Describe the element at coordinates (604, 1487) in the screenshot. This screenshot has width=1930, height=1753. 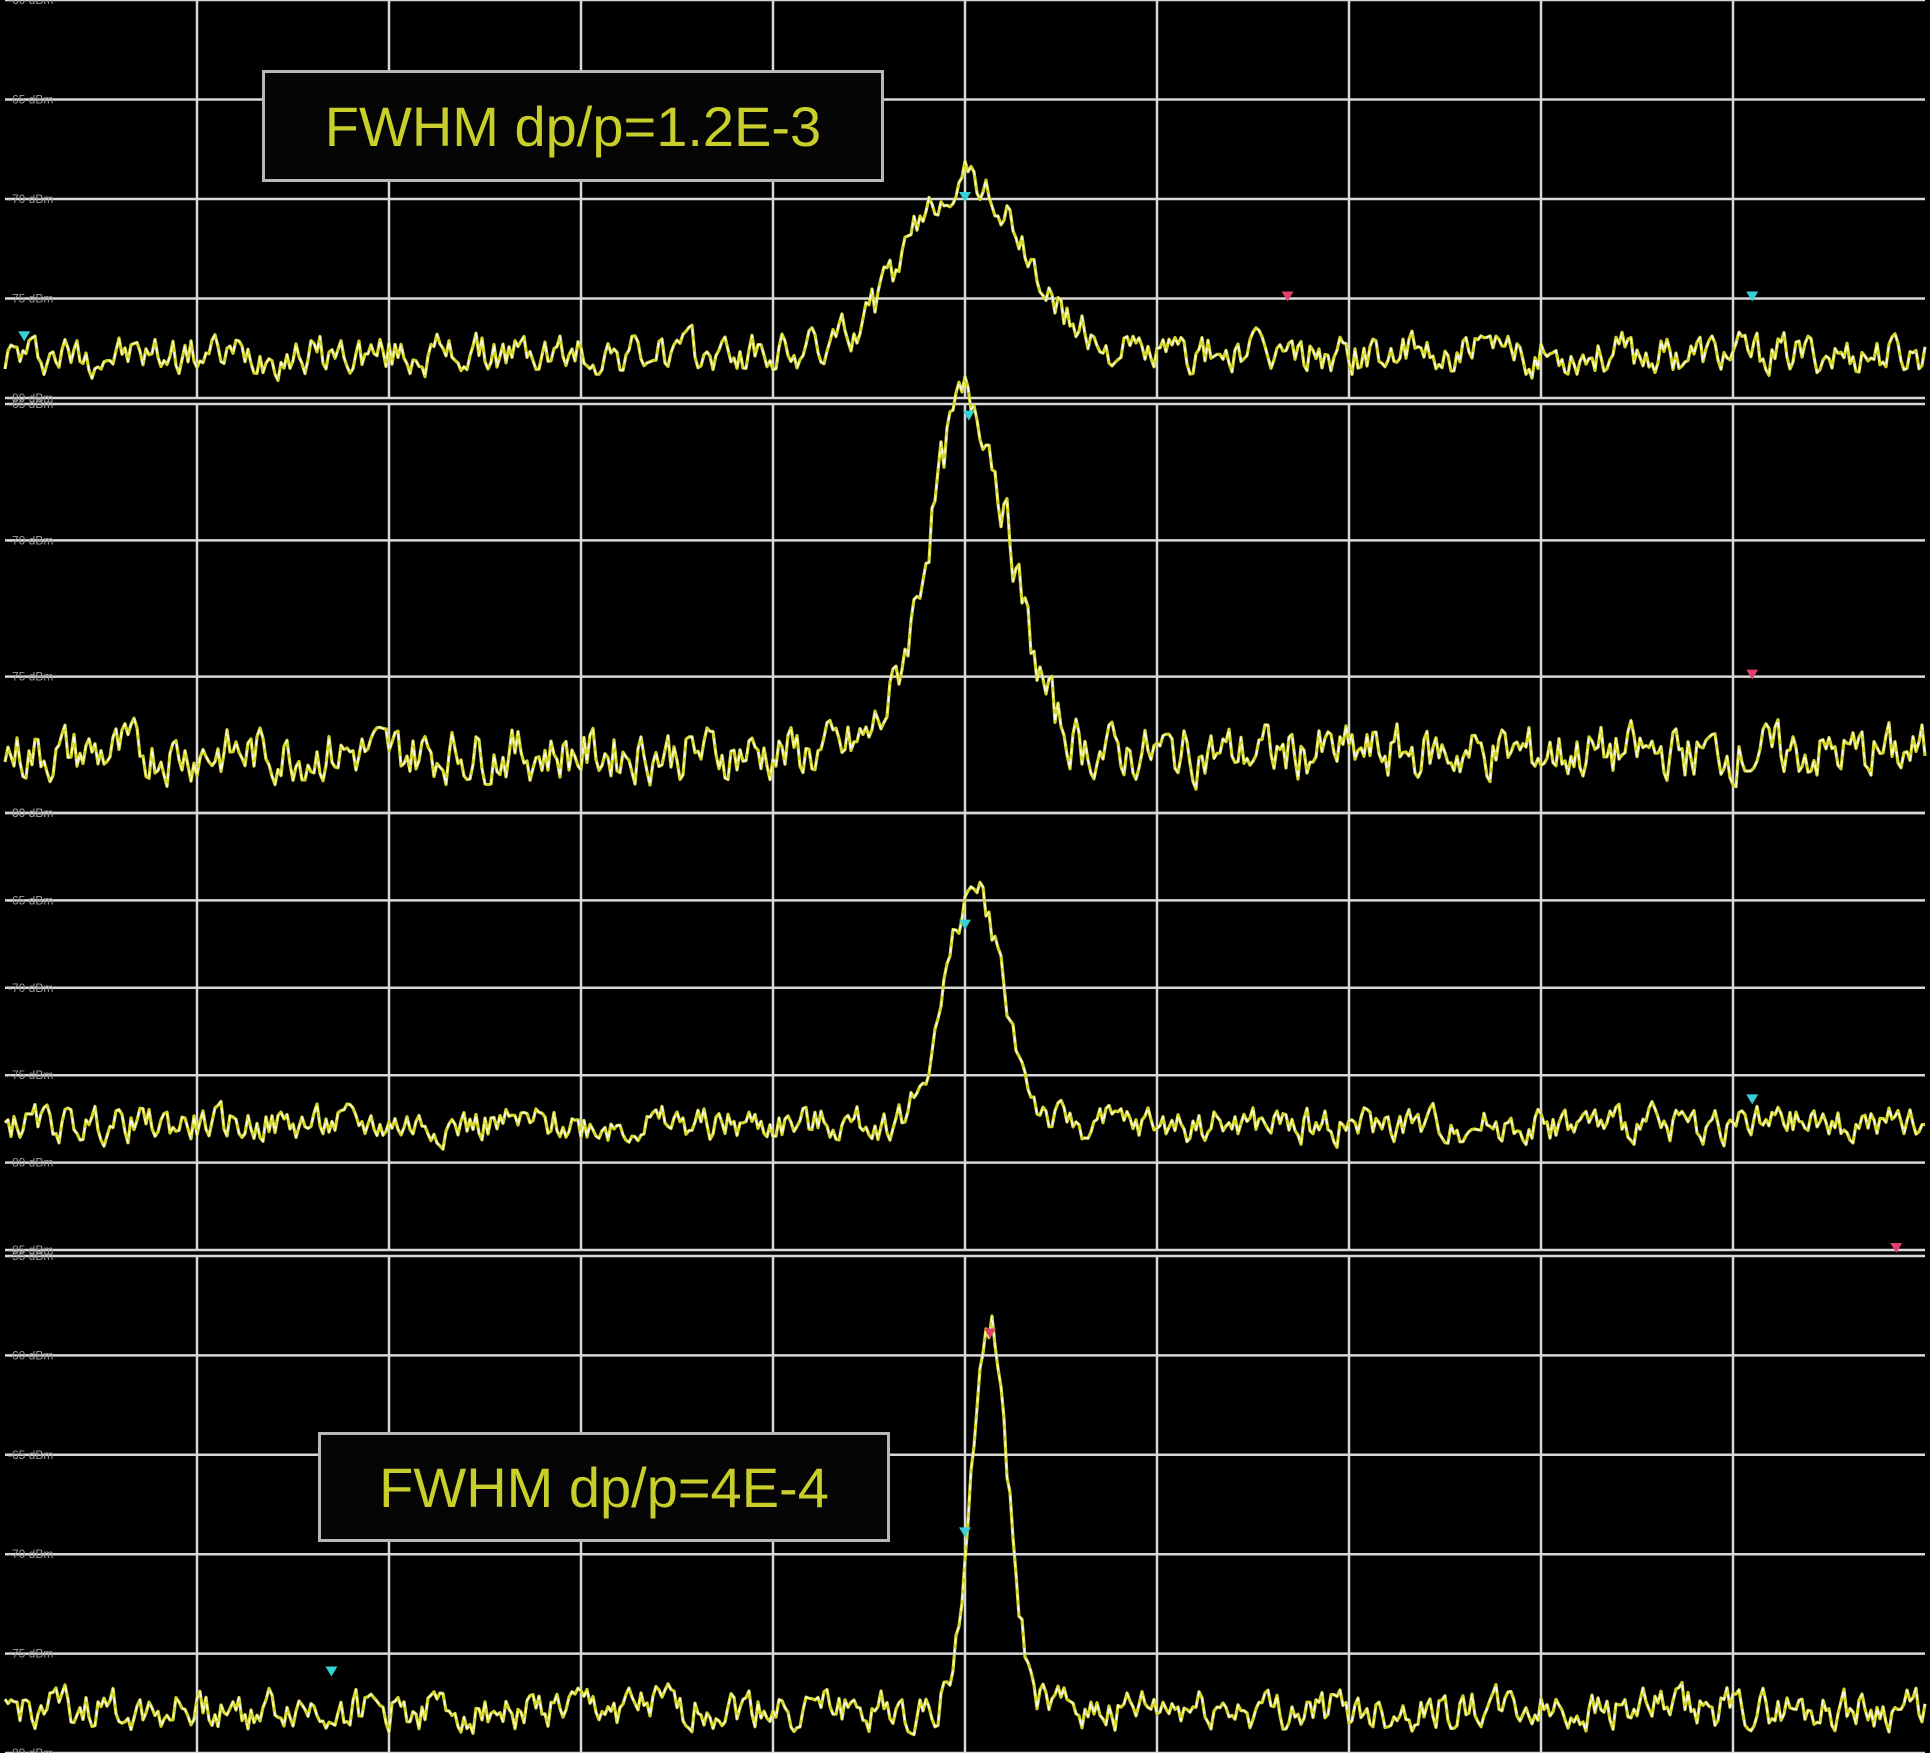
I see `fwhm-annotation-bottom: FWHM dp/p=4E-4` at that location.